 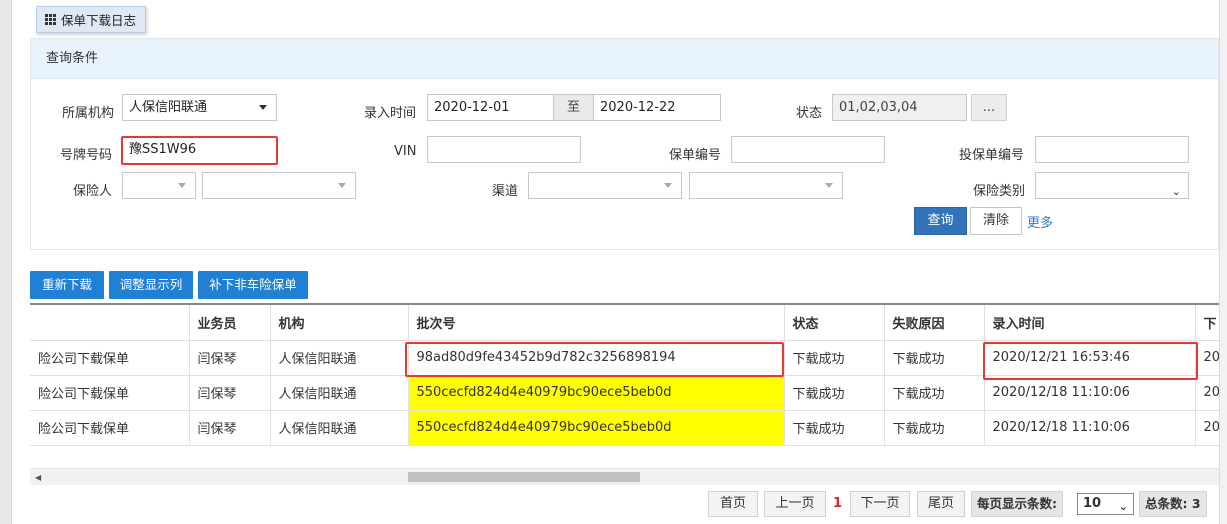 What do you see at coordinates (505, 191) in the screenshot?
I see `channel-label: 渠道` at bounding box center [505, 191].